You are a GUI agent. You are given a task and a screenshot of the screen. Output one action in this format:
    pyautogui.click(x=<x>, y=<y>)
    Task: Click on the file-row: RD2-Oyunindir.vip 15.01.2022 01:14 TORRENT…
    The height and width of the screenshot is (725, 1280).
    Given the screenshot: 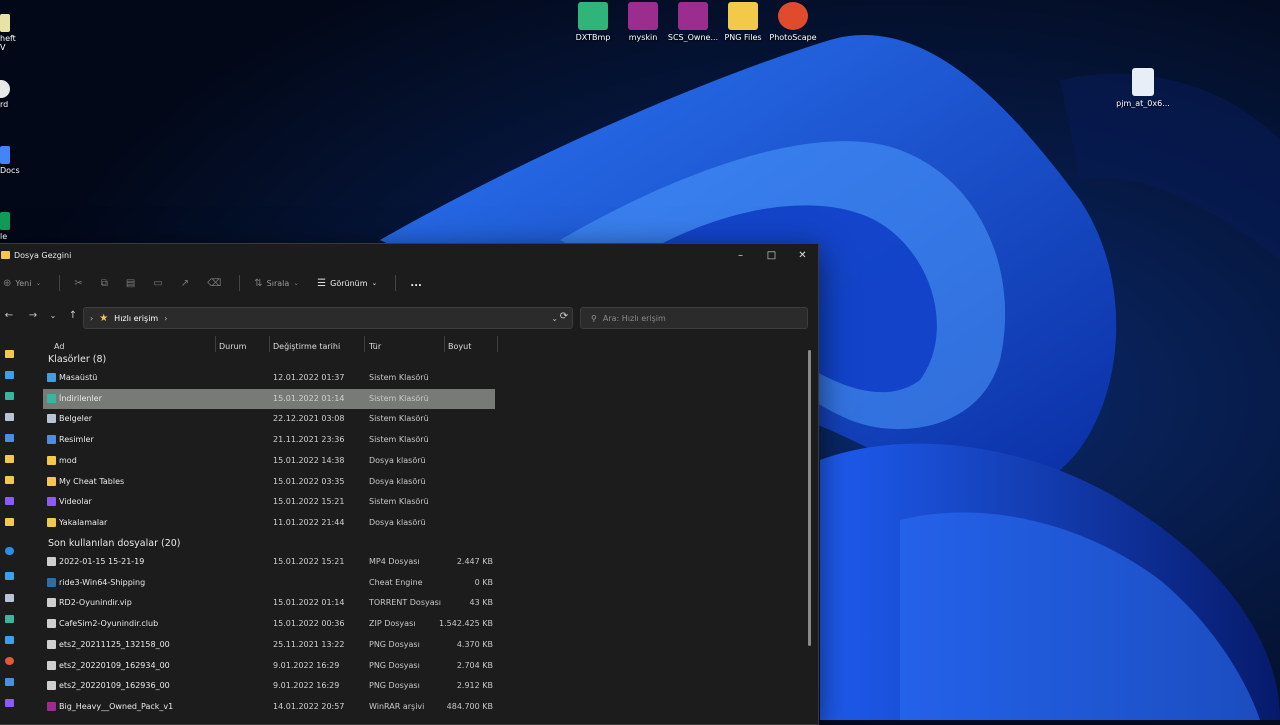 What is the action you would take?
    pyautogui.click(x=269, y=603)
    